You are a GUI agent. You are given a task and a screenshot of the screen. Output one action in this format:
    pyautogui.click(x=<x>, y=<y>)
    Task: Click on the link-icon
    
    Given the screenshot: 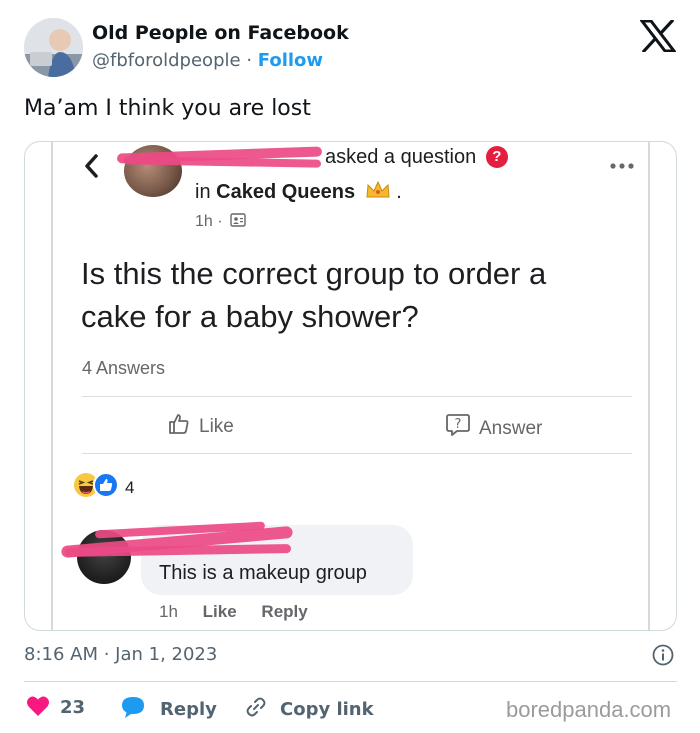 What is the action you would take?
    pyautogui.click(x=256, y=707)
    